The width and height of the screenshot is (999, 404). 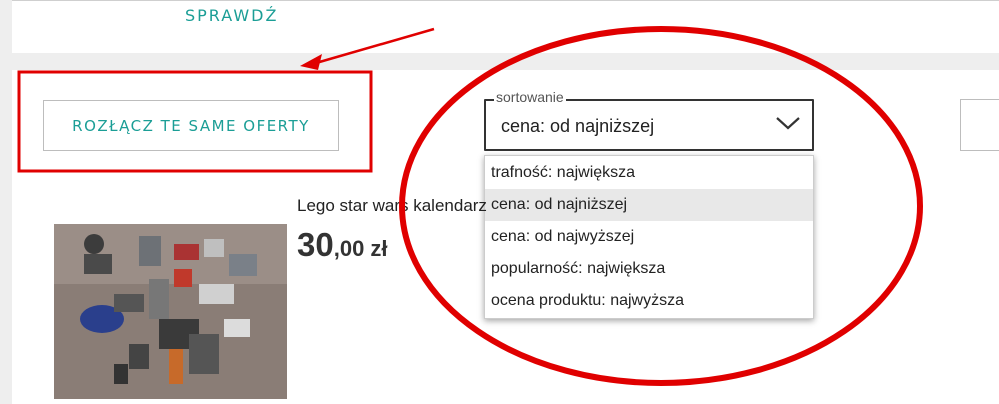 I want to click on product-image, so click(x=170, y=311).